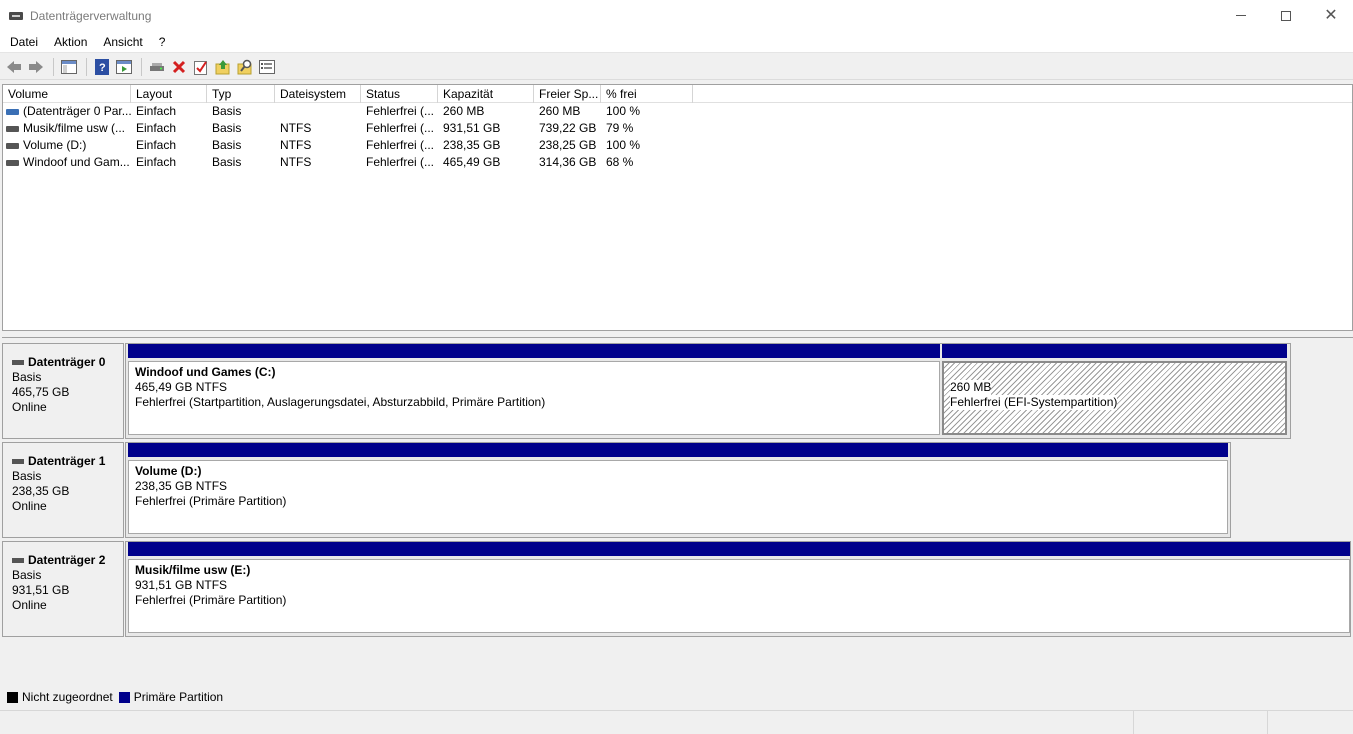 The width and height of the screenshot is (1353, 734). I want to click on cell-kapazitaet: 260 MB, so click(464, 111).